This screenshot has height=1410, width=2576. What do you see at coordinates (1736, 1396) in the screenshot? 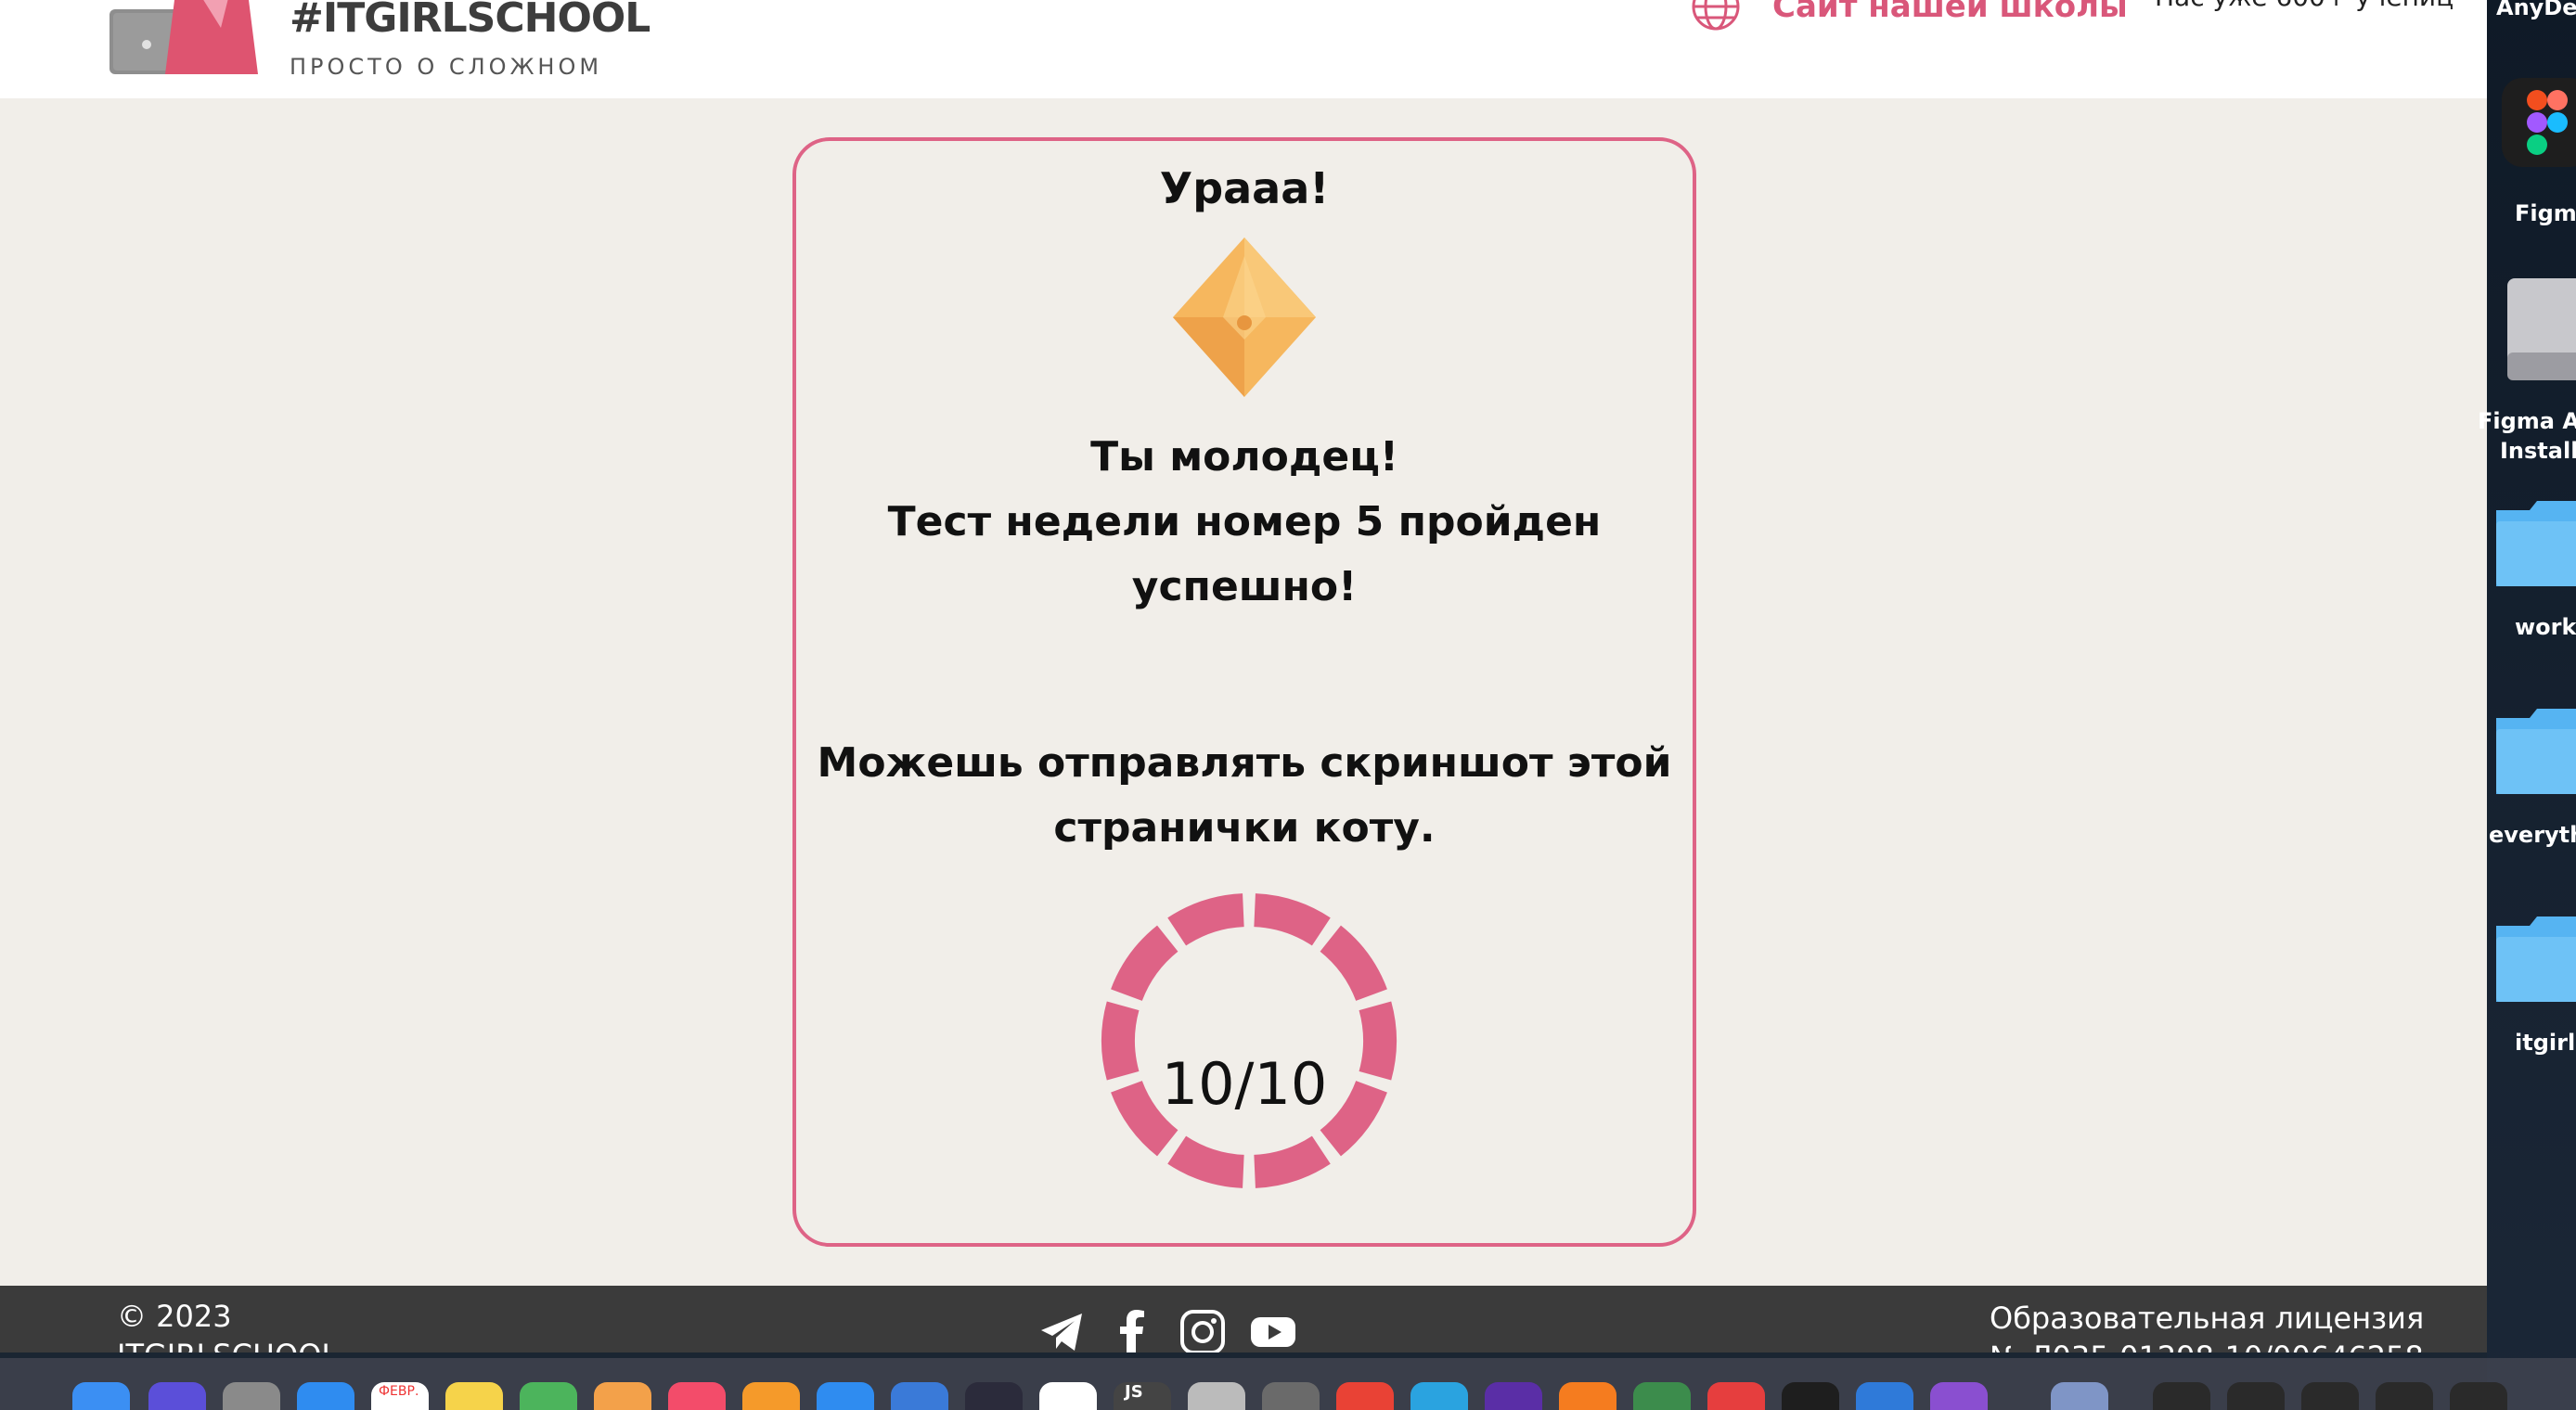
I see `home-app-icon` at bounding box center [1736, 1396].